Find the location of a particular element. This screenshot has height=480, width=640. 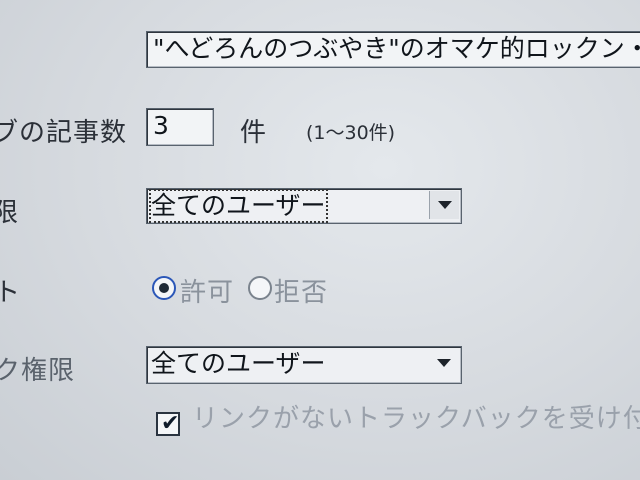

comment-label: ト is located at coordinates (11, 293).